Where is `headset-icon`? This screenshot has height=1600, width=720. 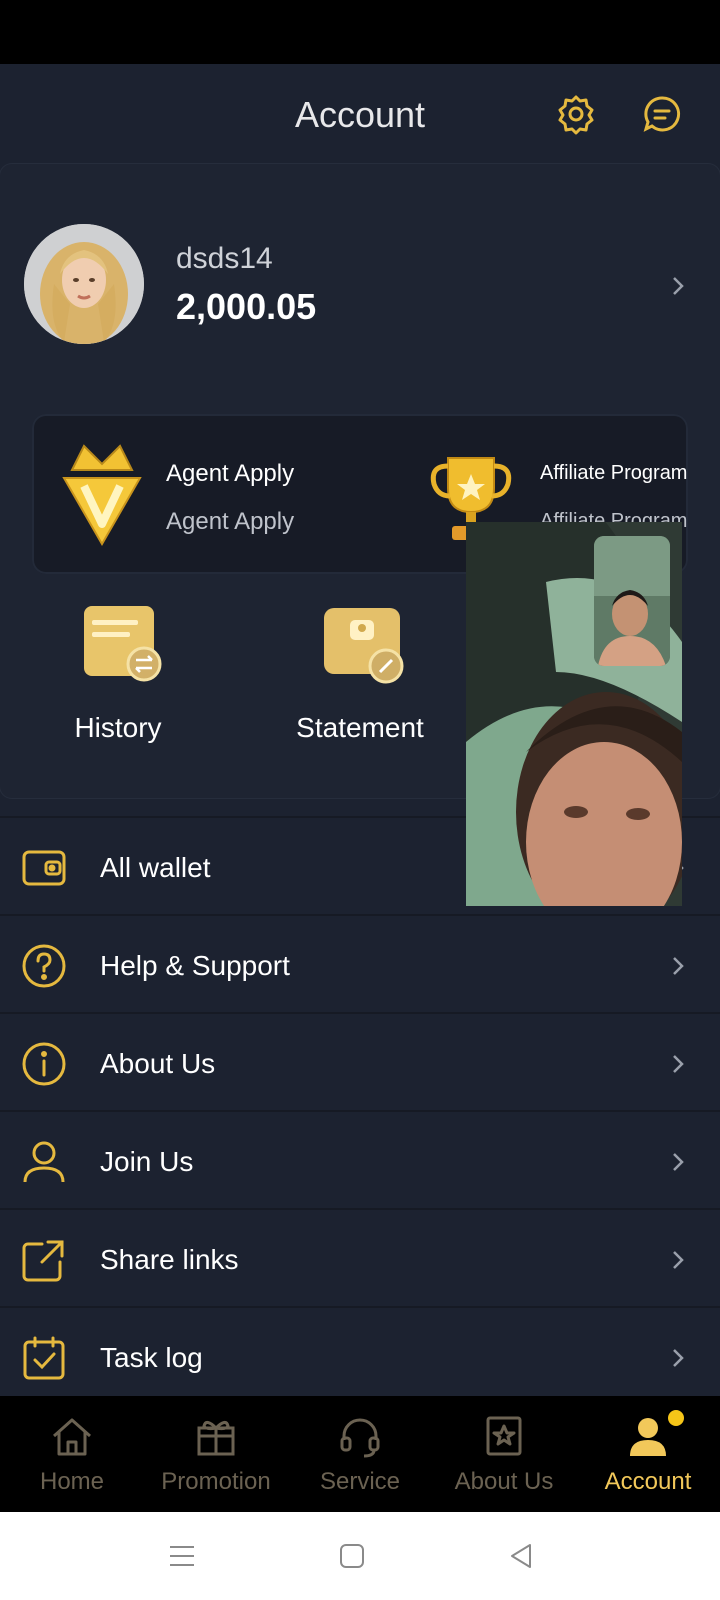
headset-icon is located at coordinates (360, 1436).